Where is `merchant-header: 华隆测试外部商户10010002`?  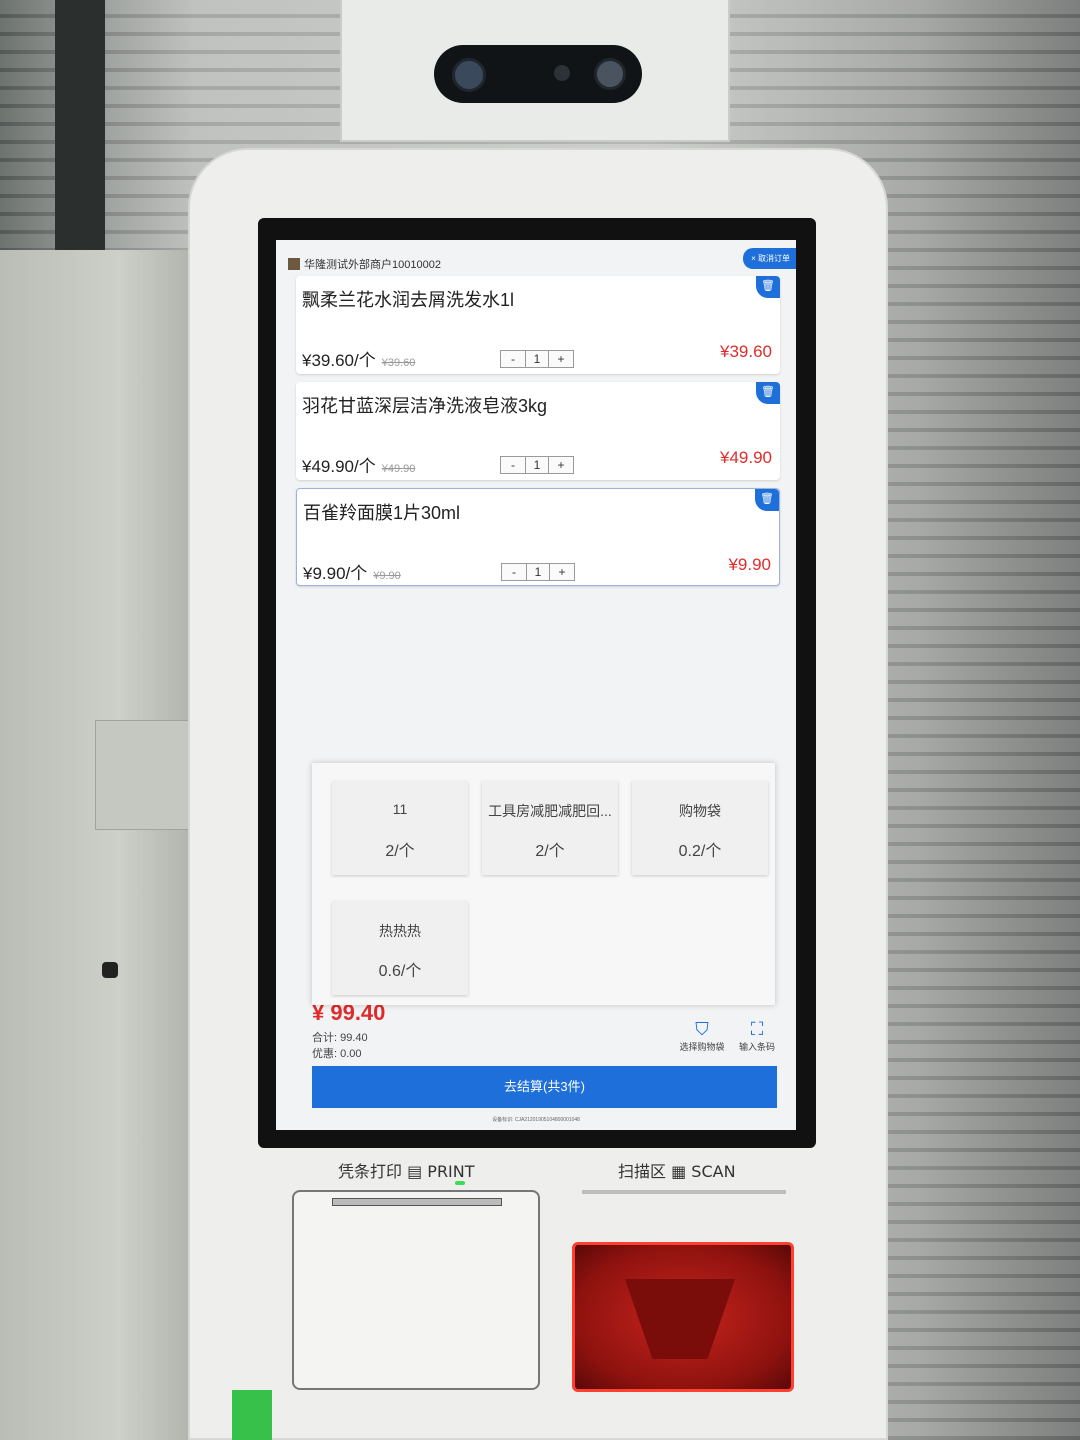 merchant-header: 华隆测试外部商户10010002 is located at coordinates (364, 264).